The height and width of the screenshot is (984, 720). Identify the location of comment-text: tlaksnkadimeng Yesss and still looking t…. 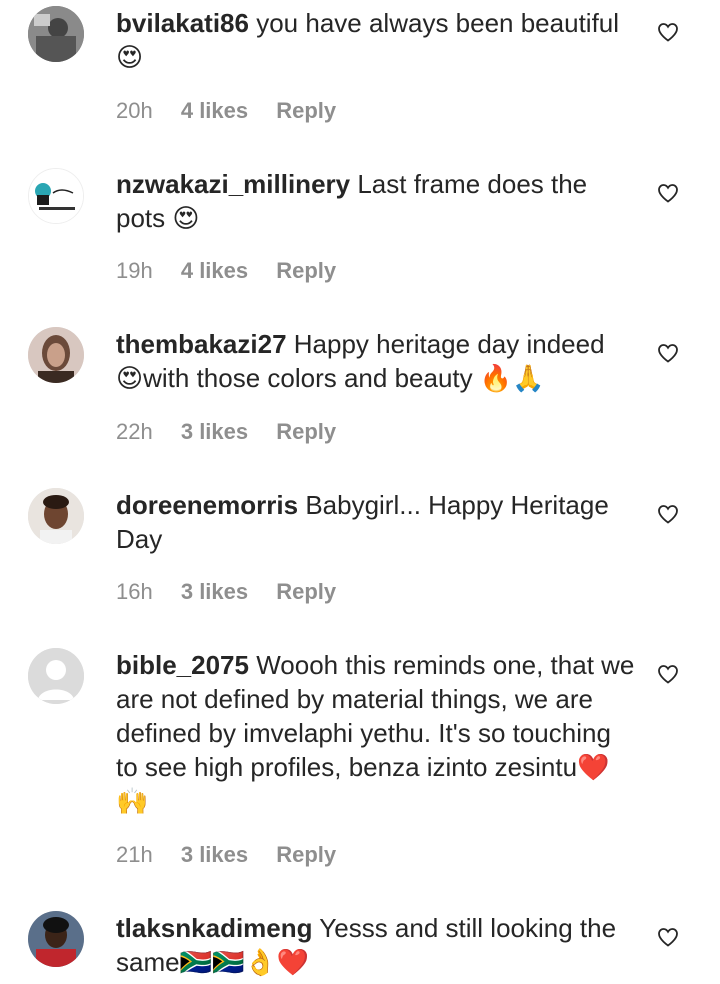
(376, 945).